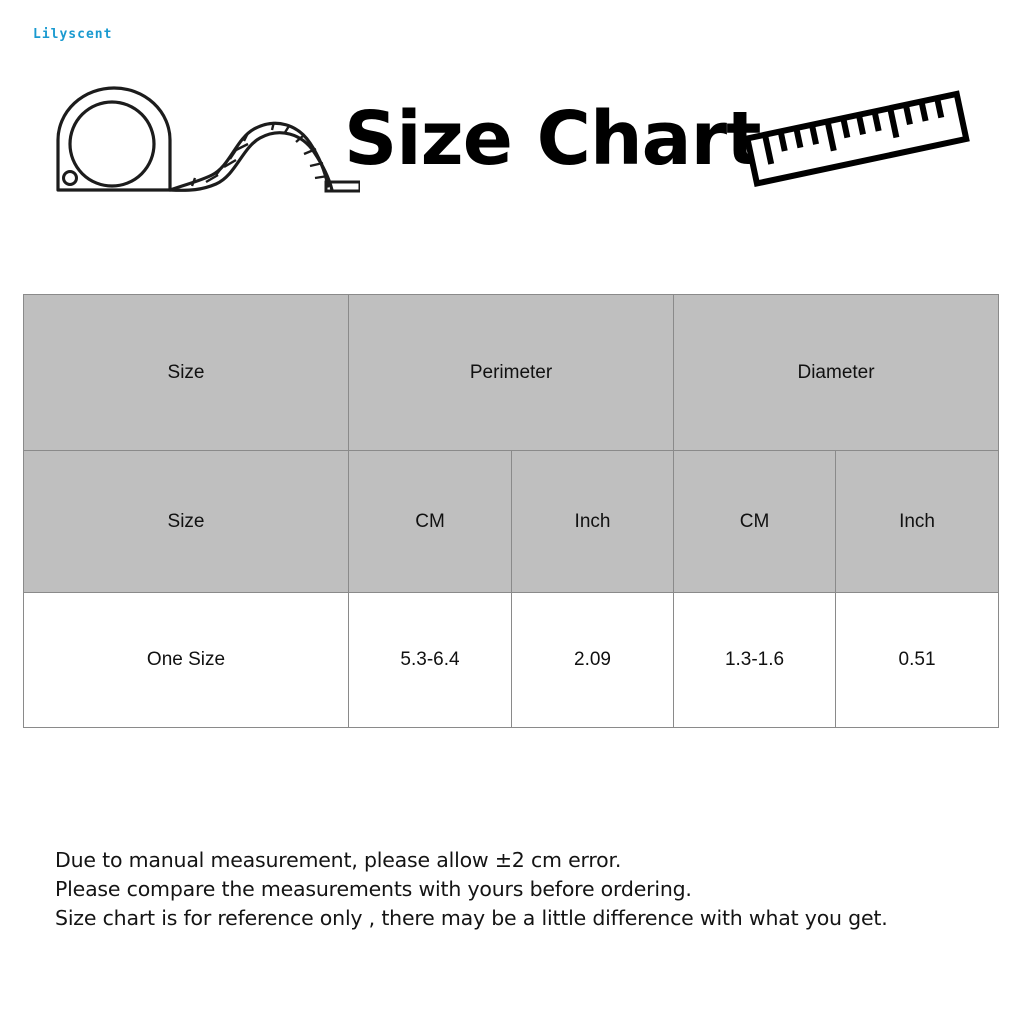 The image size is (1024, 1024). What do you see at coordinates (430, 660) in the screenshot?
I see `cell-perimeter-cm: 5.3-6.4` at bounding box center [430, 660].